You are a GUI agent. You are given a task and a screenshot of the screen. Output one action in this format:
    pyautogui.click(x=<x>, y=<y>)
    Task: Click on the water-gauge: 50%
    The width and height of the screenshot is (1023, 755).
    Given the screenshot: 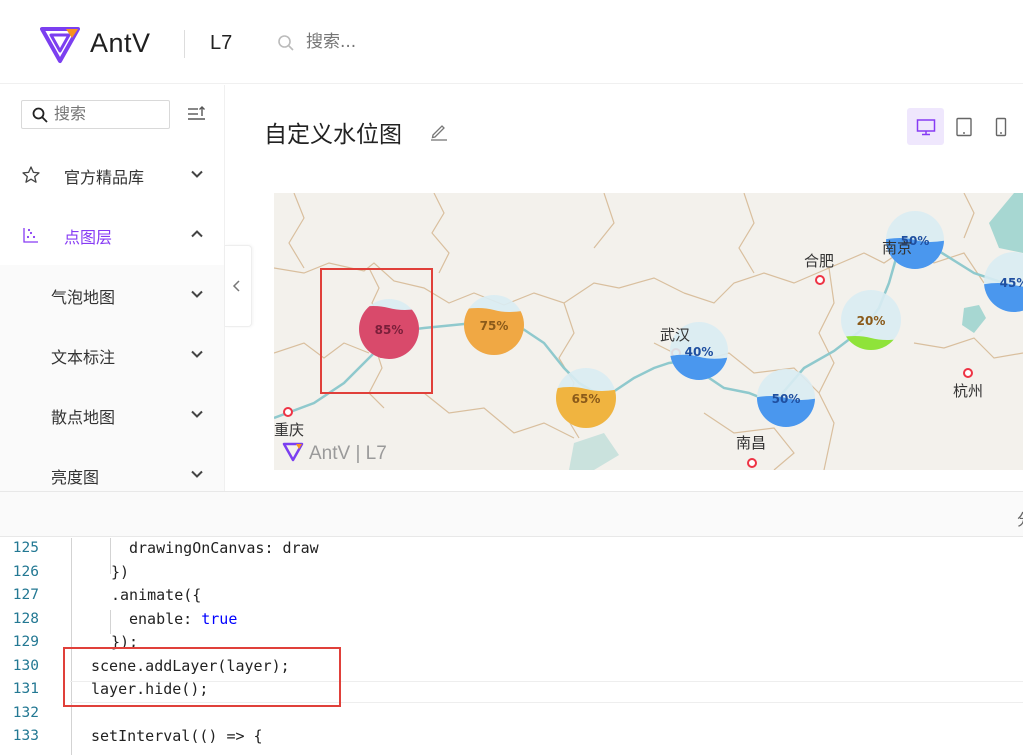 What is the action you would take?
    pyautogui.click(x=786, y=399)
    